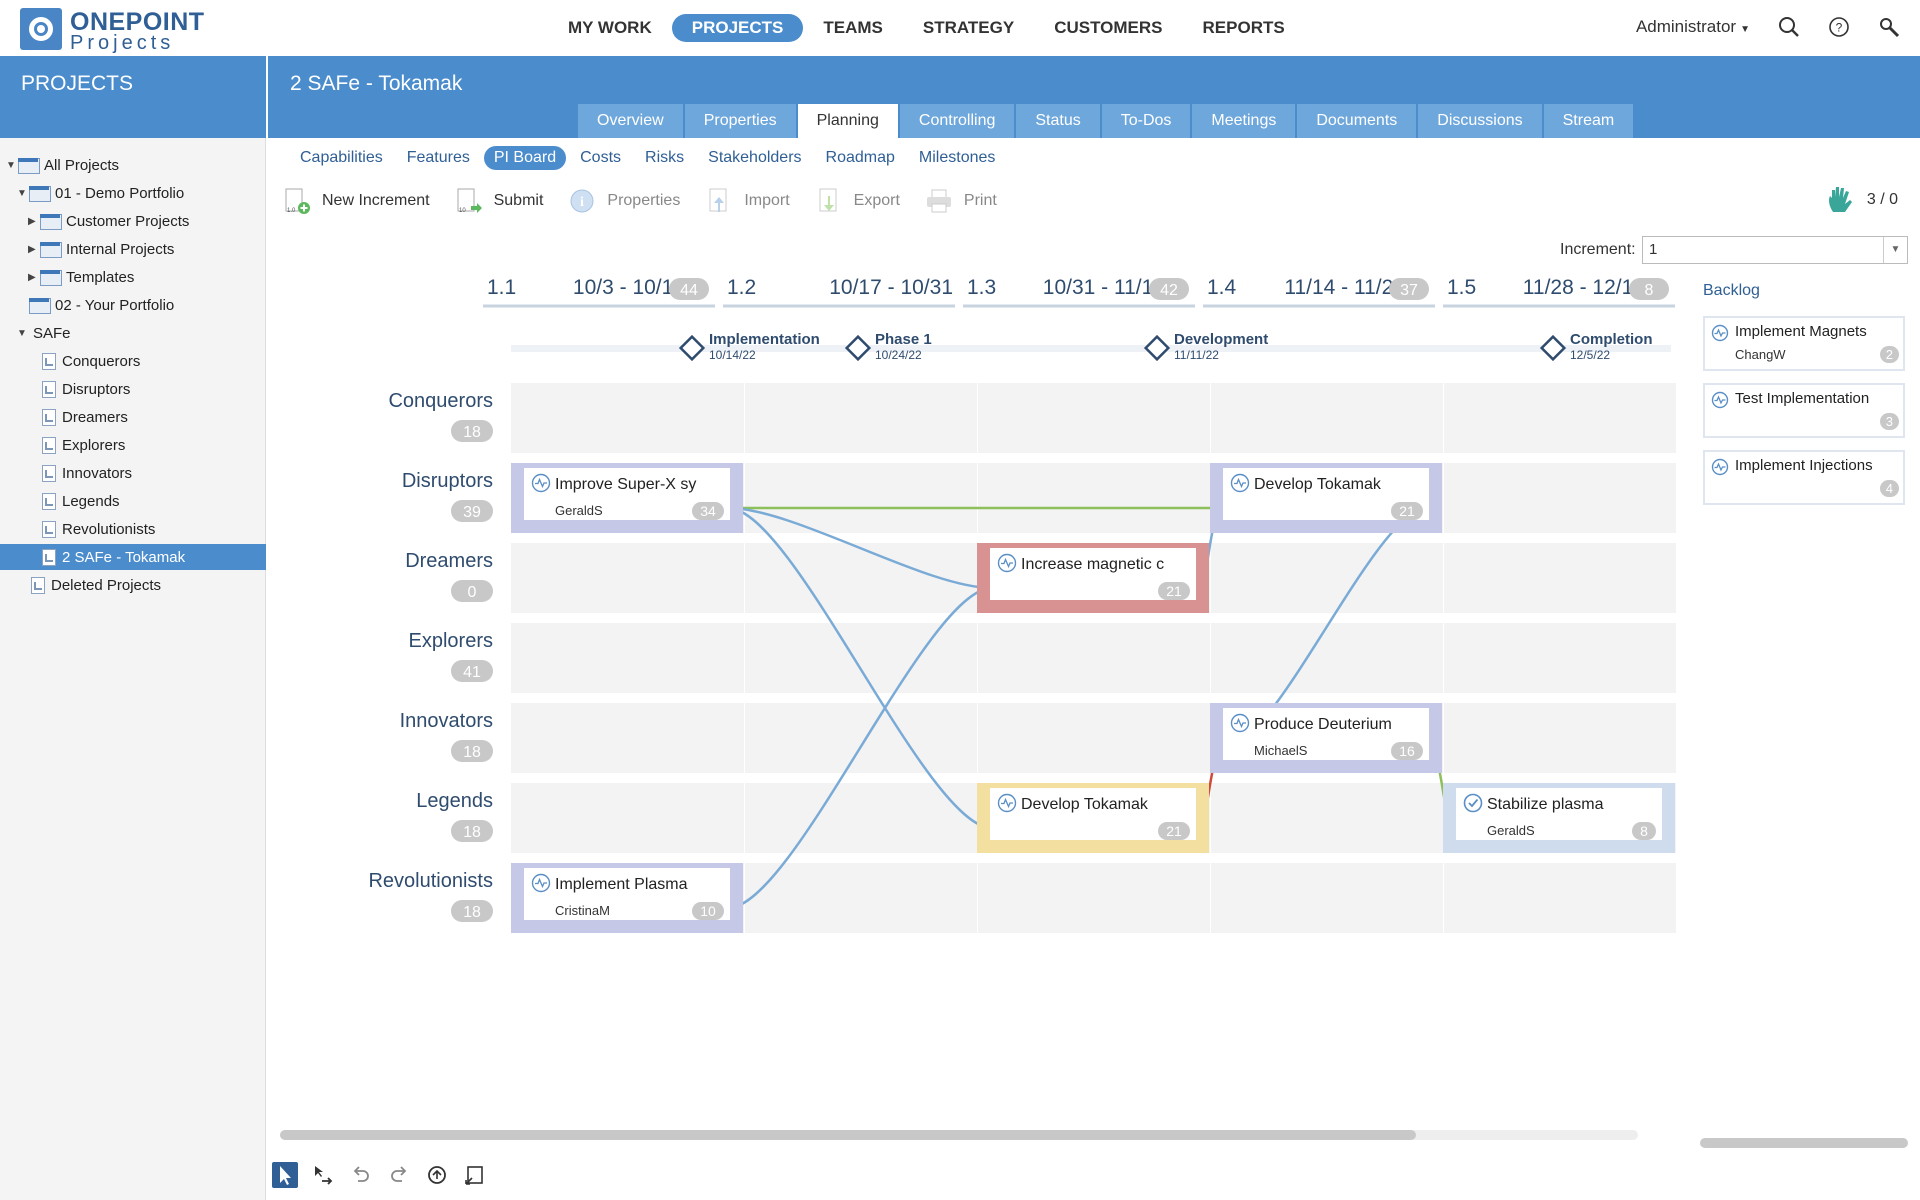 This screenshot has height=1200, width=1920. Describe the element at coordinates (80, 473) in the screenshot. I see `tree-item-innovators: Innovators` at that location.